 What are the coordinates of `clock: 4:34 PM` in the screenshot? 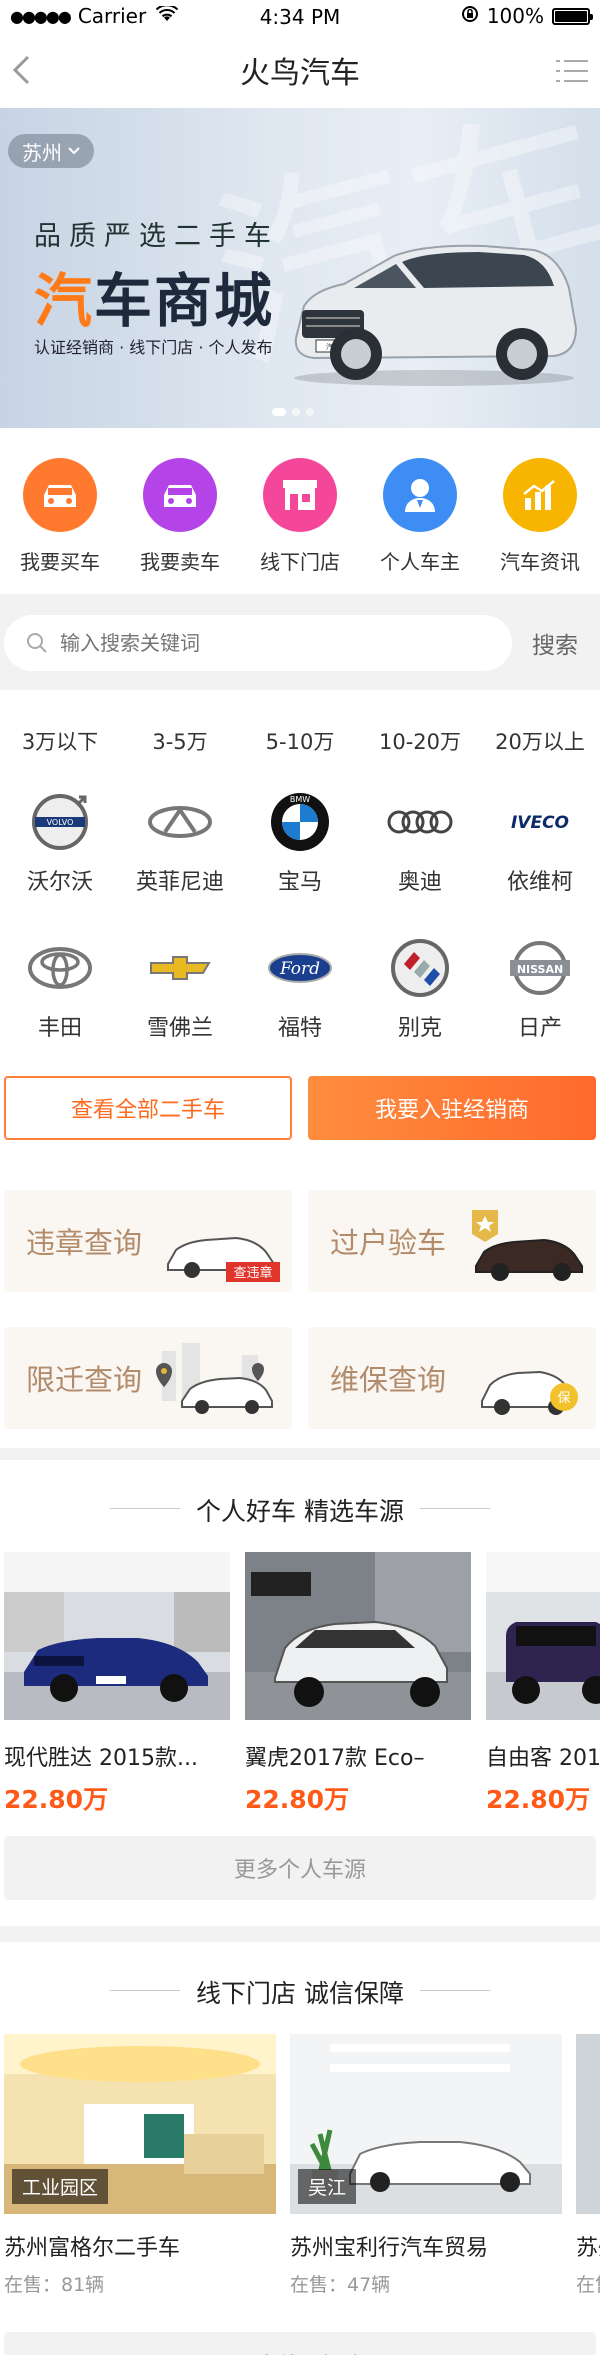 It's located at (300, 17).